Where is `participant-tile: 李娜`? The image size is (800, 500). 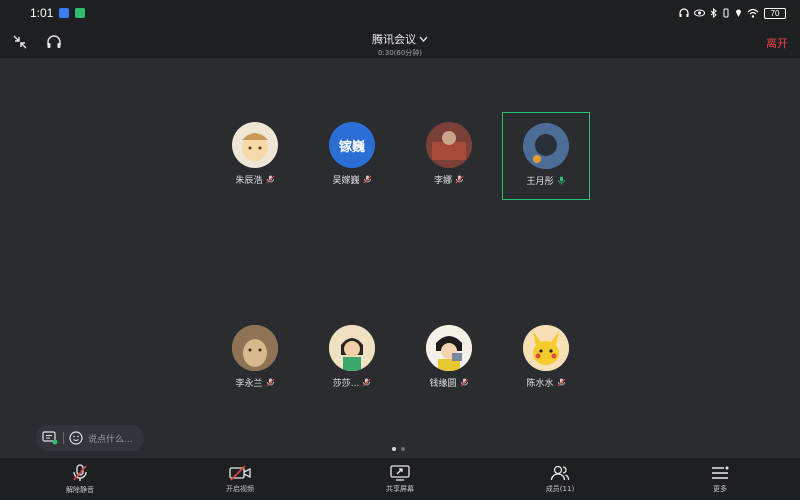
participant-tile: 李娜 is located at coordinates (449, 156).